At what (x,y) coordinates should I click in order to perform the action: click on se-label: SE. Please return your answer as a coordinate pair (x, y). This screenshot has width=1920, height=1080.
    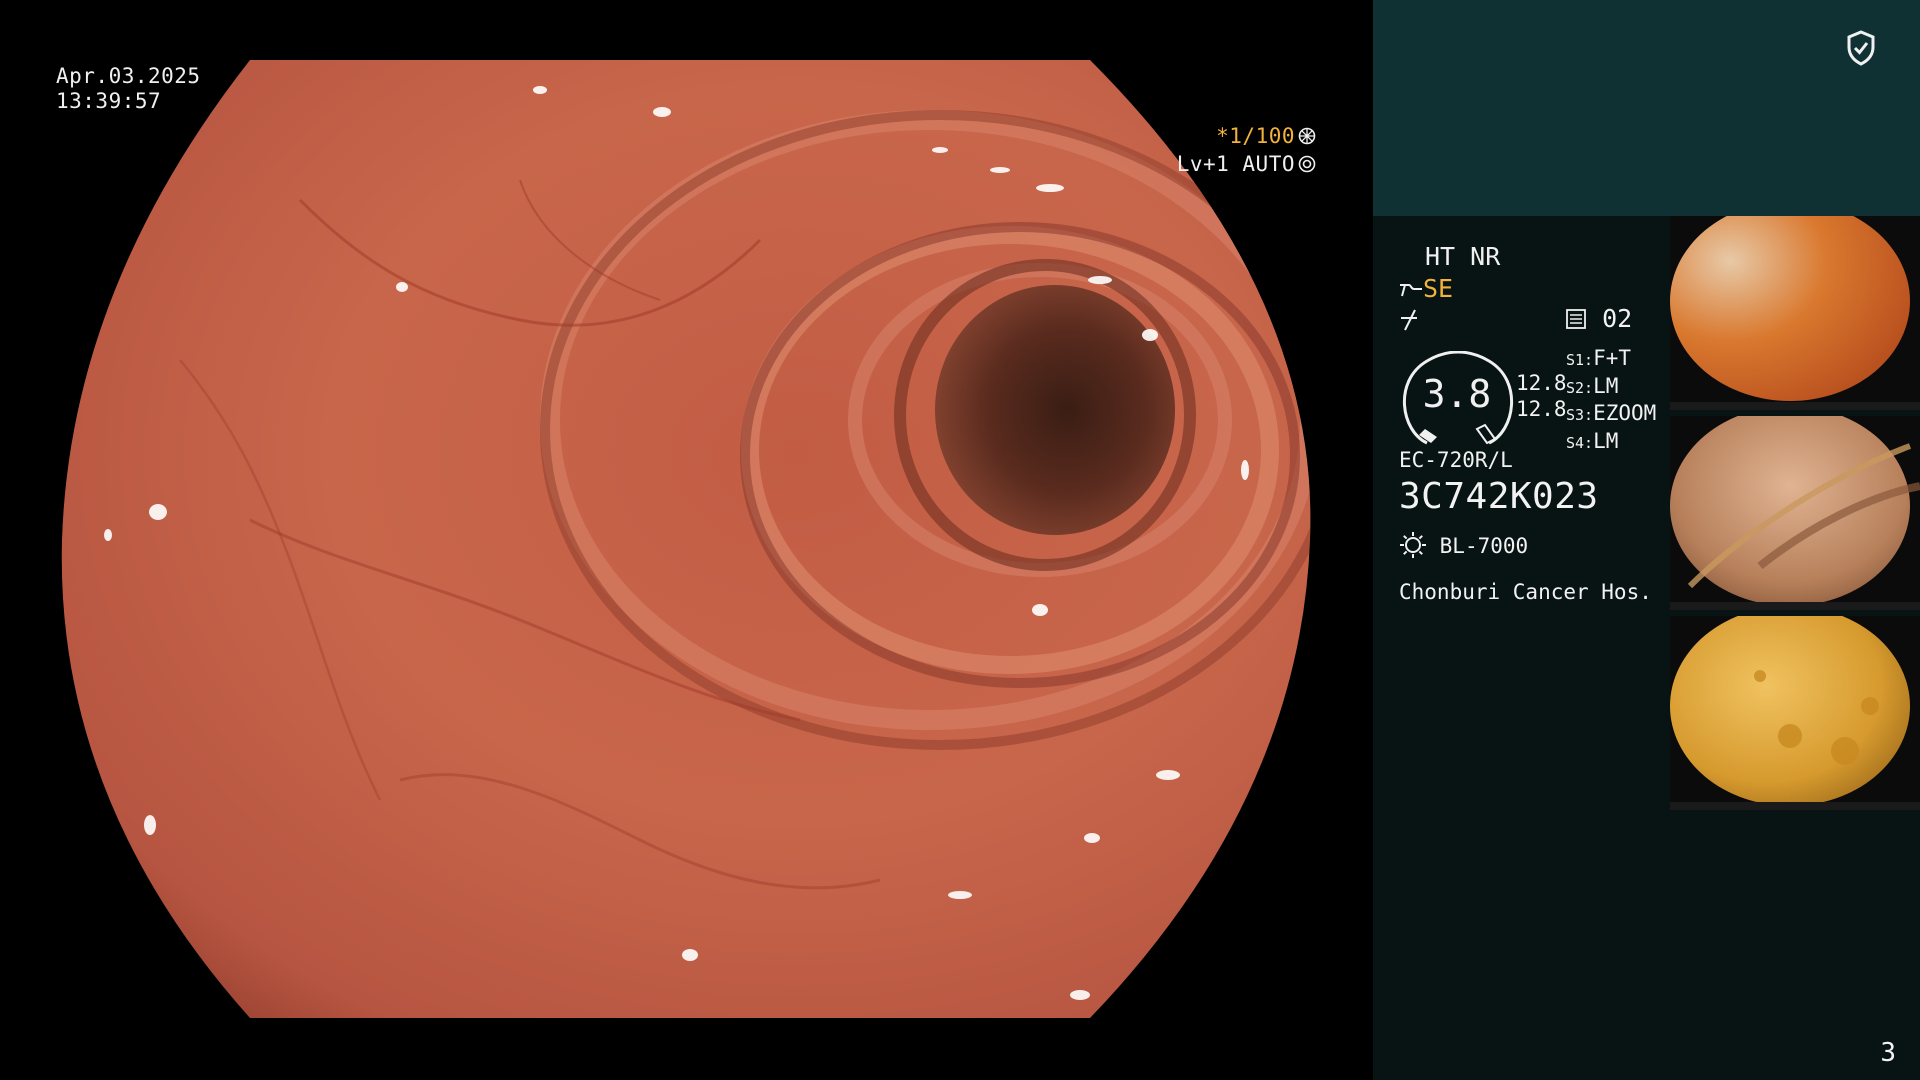
    Looking at the image, I should click on (1438, 288).